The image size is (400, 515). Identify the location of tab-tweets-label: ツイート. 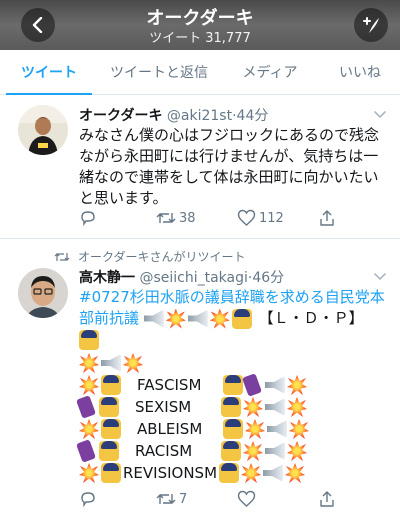
(49, 73).